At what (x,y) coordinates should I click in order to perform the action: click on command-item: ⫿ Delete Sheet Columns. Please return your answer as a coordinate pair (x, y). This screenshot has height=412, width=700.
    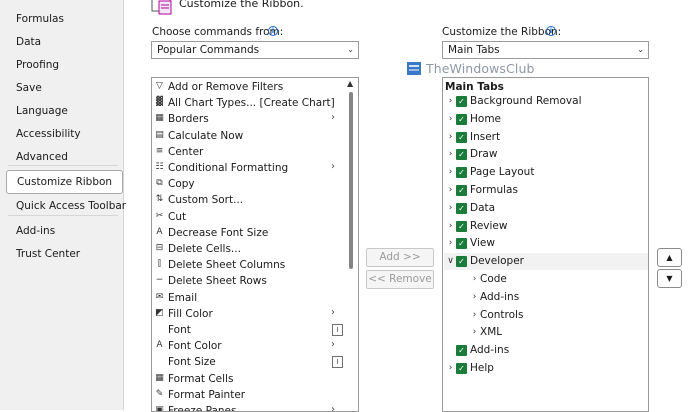
    Looking at the image, I should click on (250, 265).